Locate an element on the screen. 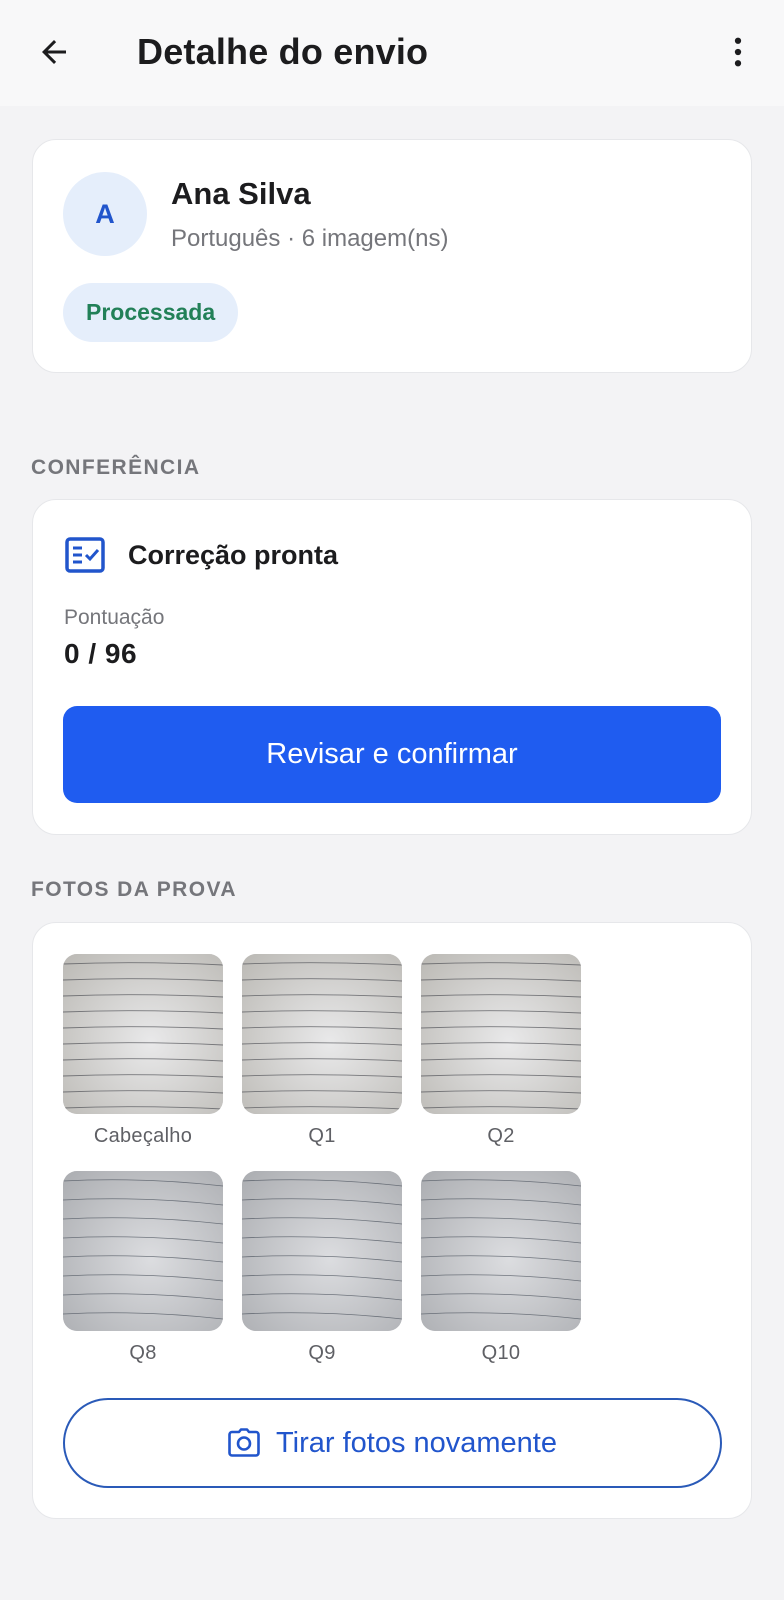  photo-item: Cabeçalho is located at coordinates (143, 1051).